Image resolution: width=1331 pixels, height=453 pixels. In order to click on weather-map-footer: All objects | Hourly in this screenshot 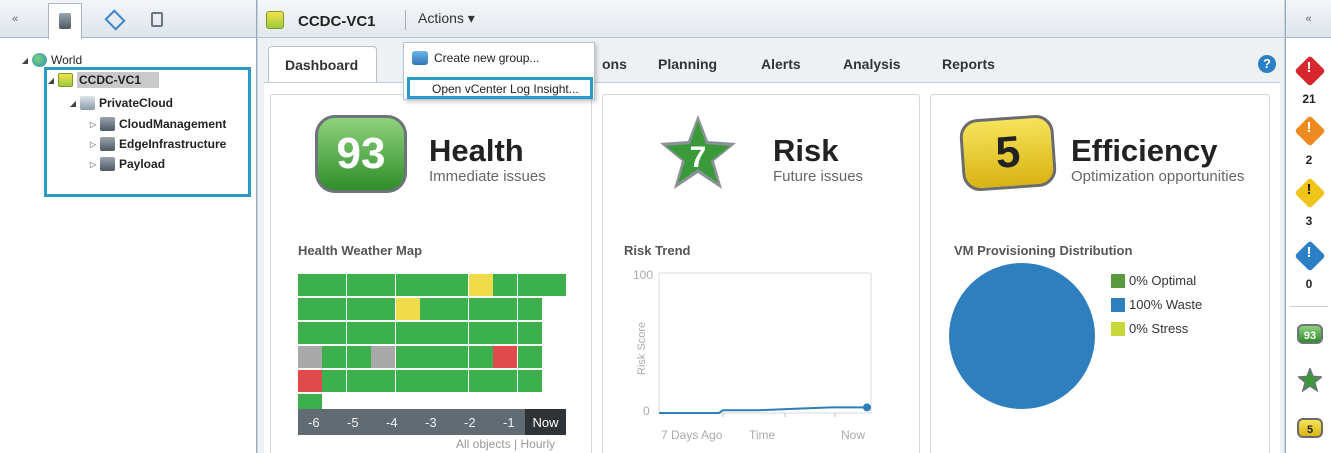, I will do `click(506, 444)`.